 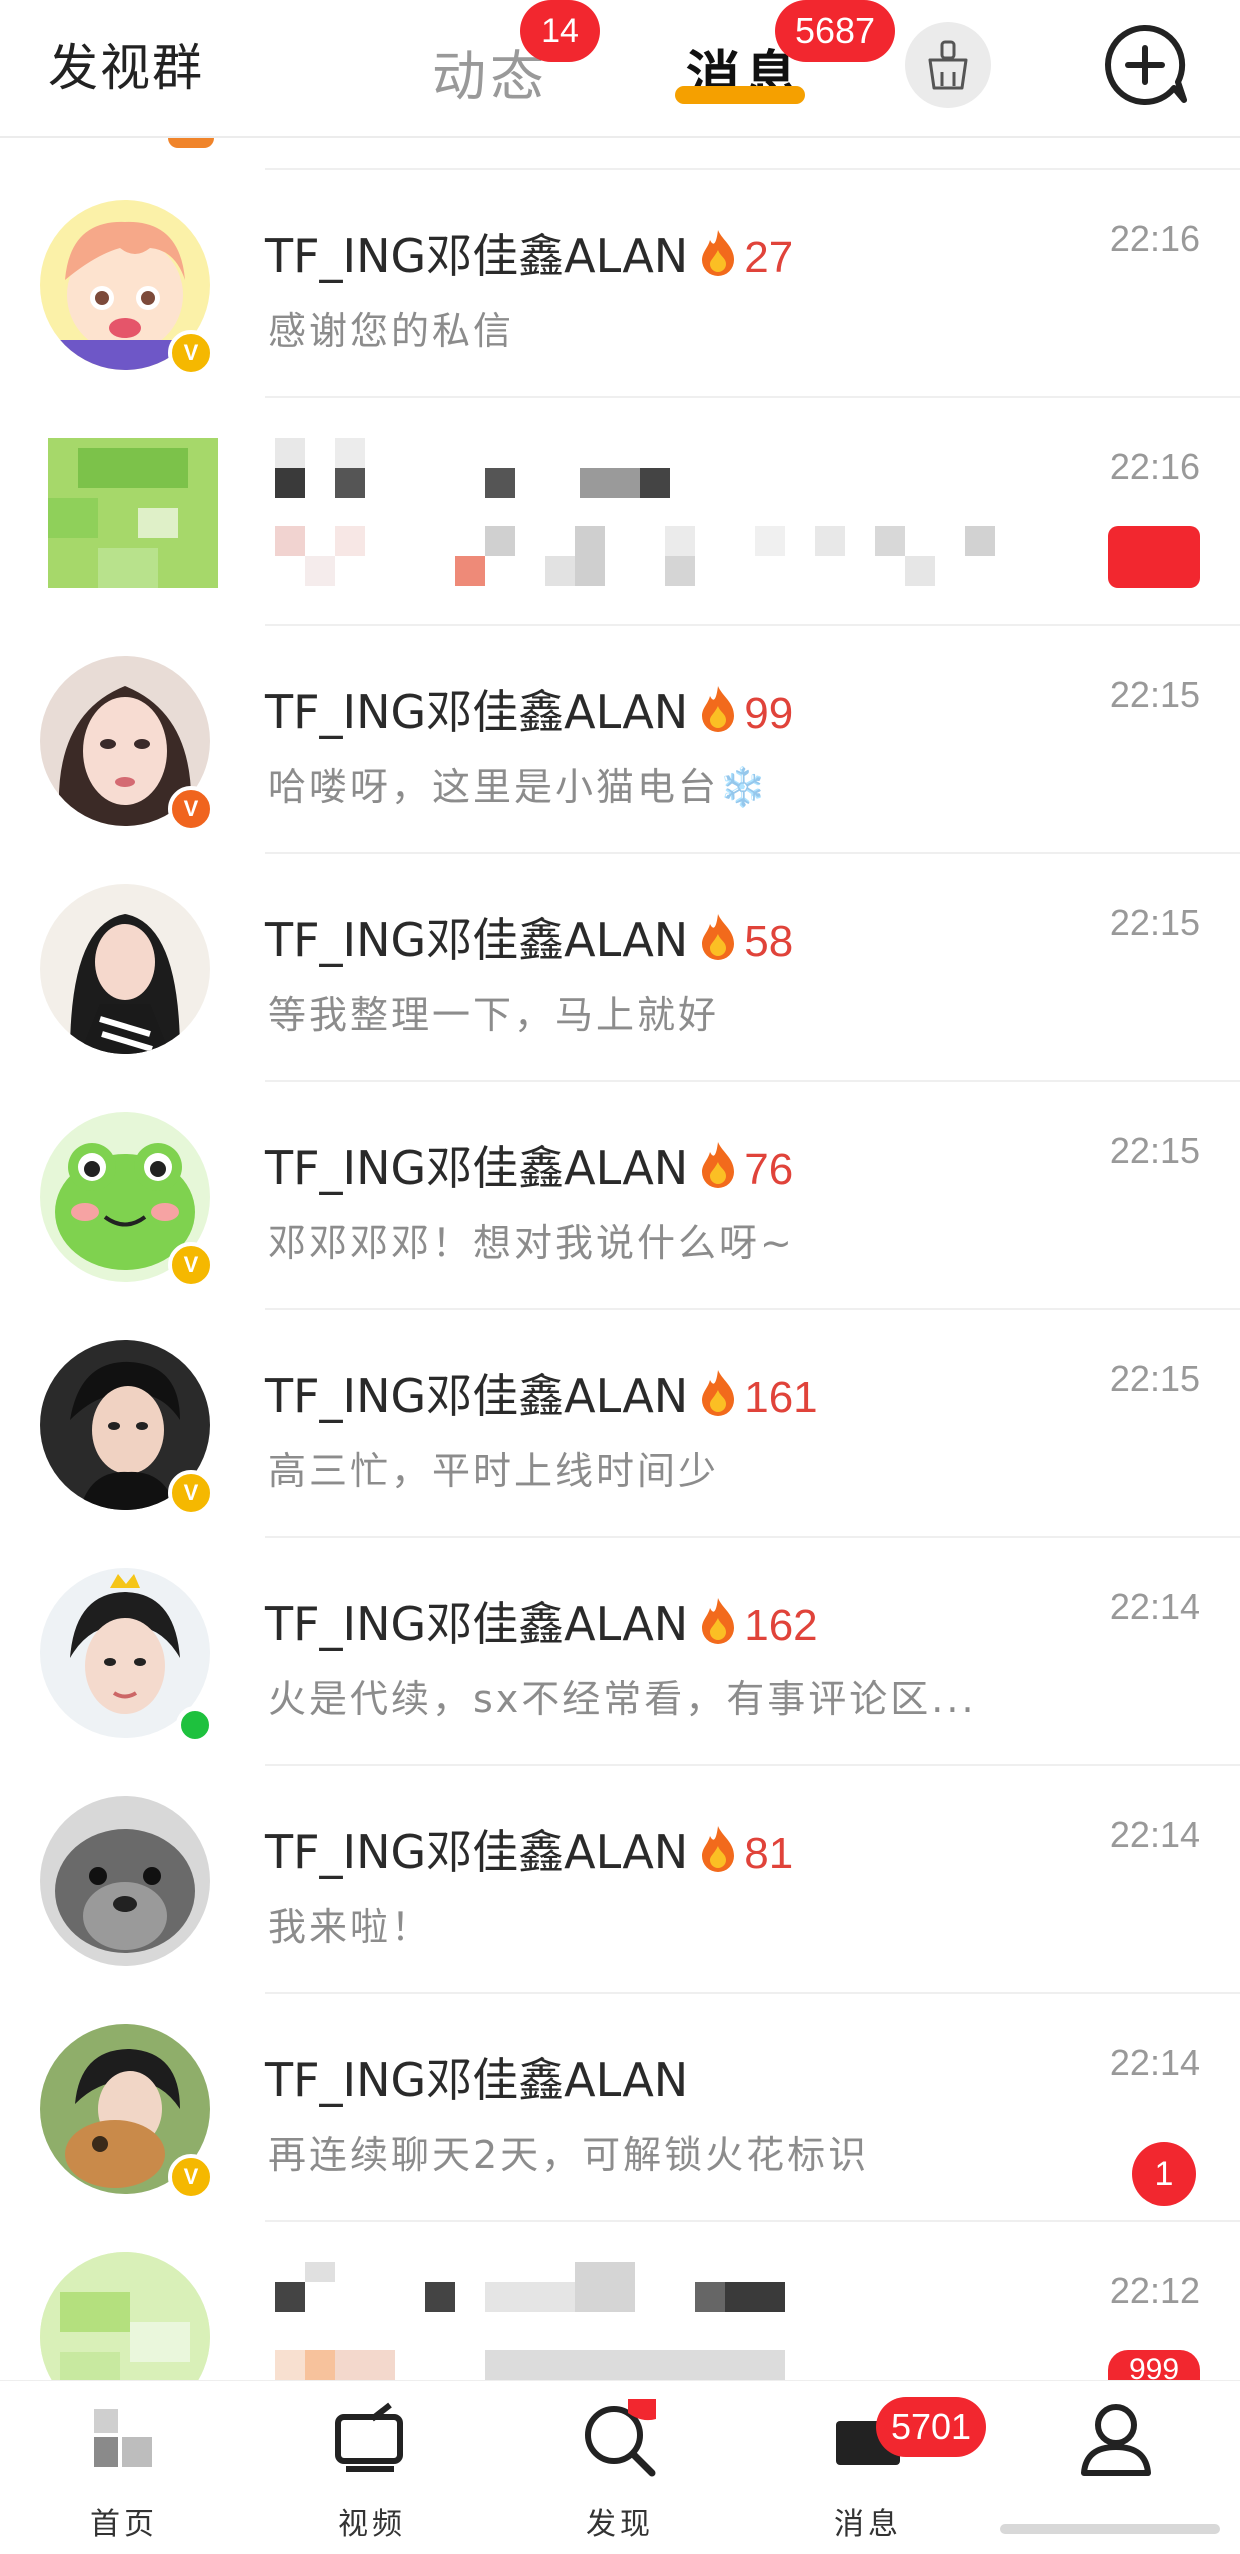 What do you see at coordinates (1154, 2290) in the screenshot?
I see `timestamp: 22:12` at bounding box center [1154, 2290].